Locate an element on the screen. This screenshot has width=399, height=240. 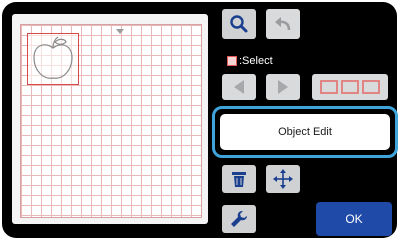
delete-button is located at coordinates (239, 179).